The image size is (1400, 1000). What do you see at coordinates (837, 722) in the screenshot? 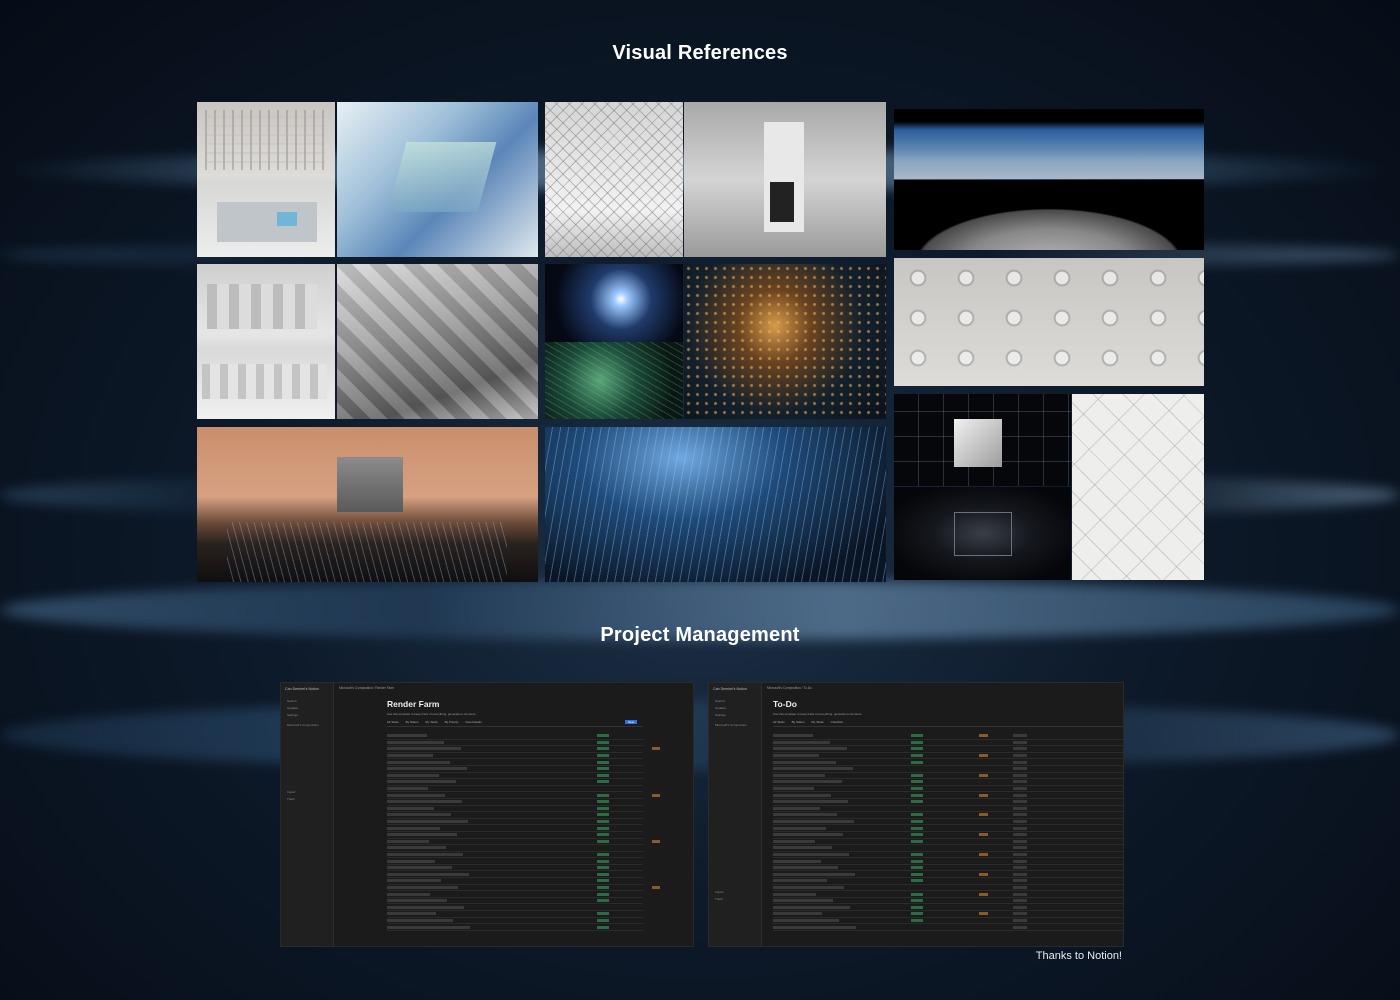
I see `tab-checklist: Checklist` at bounding box center [837, 722].